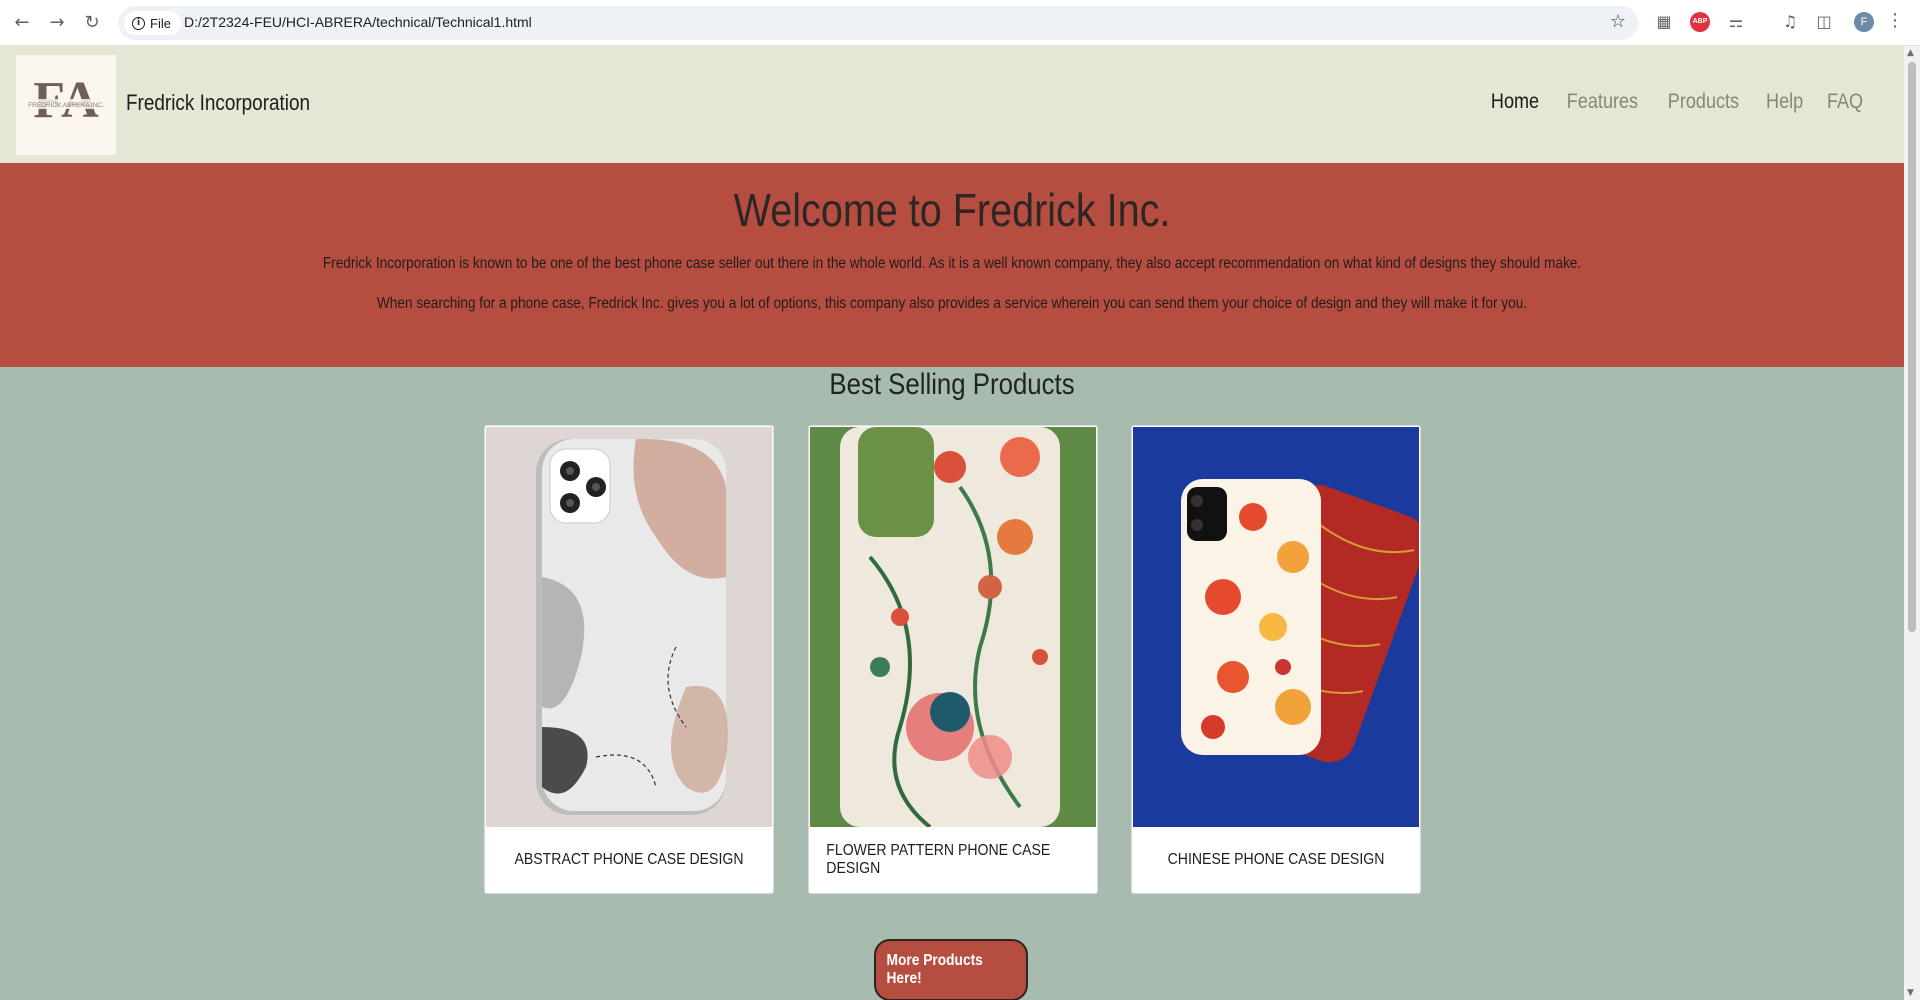  I want to click on product-label: ABSTRACT PHONE CASE DESIGN, so click(629, 859).